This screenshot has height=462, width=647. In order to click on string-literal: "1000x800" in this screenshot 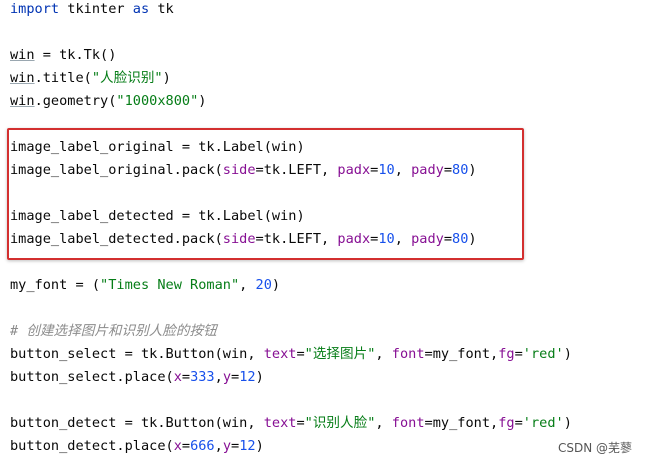, I will do `click(157, 101)`.